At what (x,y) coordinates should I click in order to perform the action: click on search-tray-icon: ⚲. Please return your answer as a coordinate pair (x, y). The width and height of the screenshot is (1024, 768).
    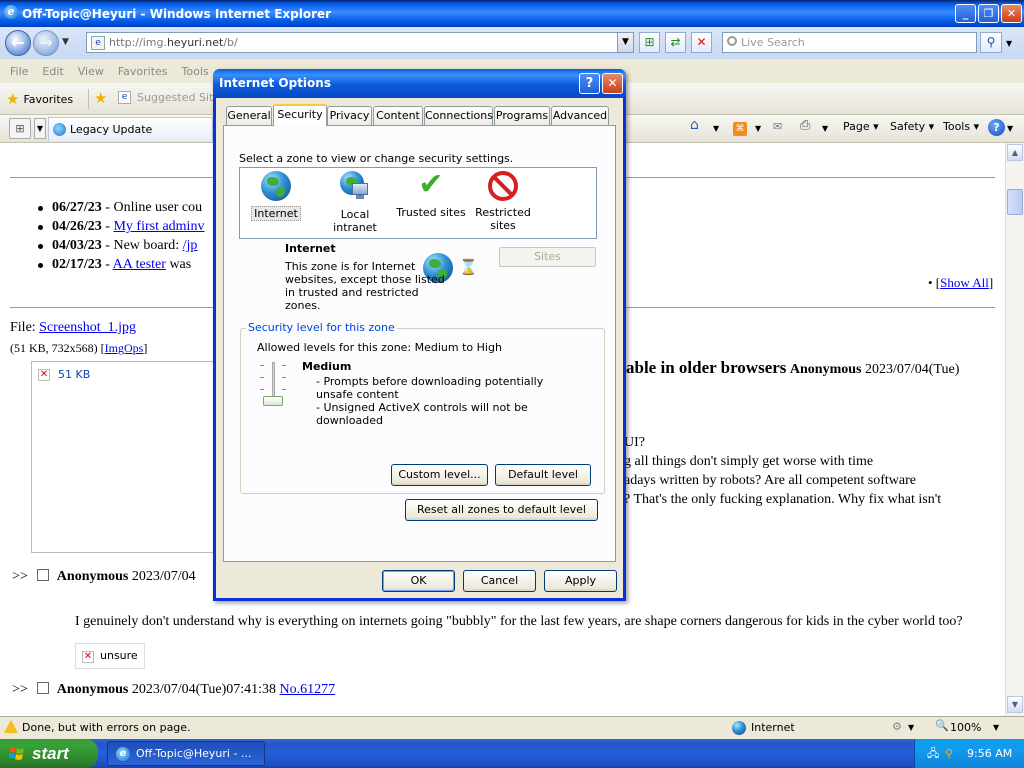
    Looking at the image, I should click on (949, 753).